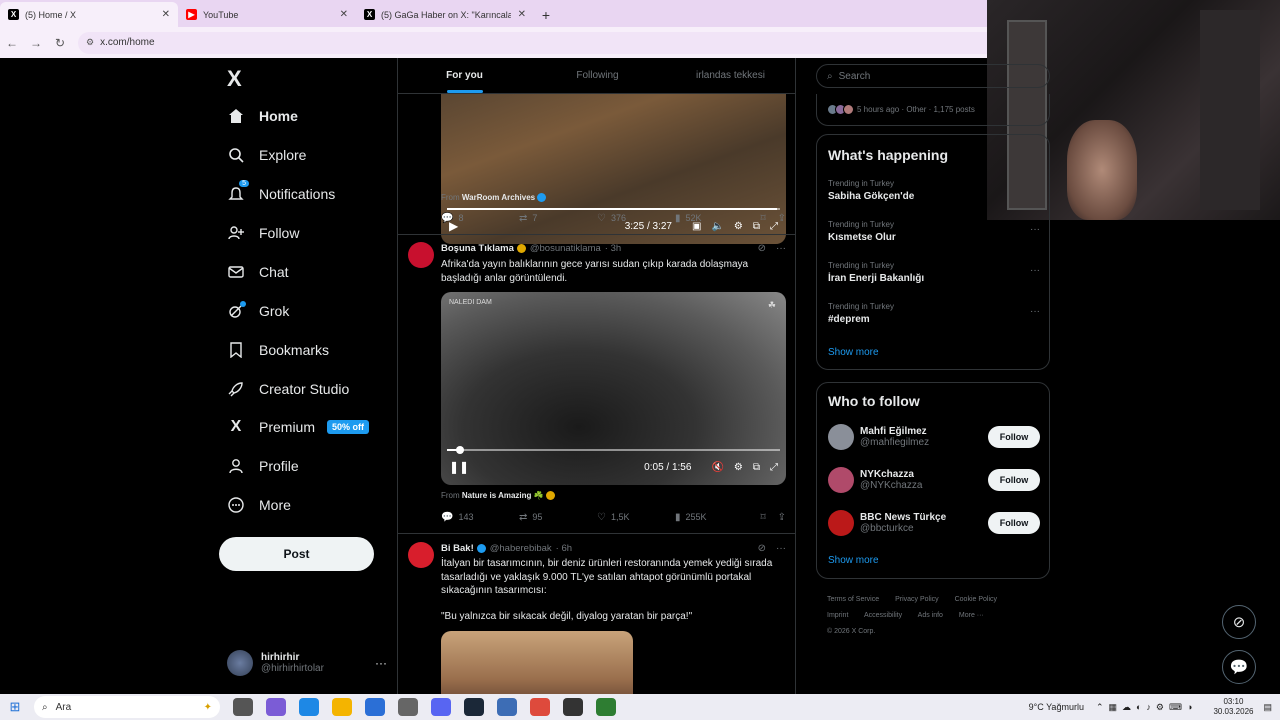 The width and height of the screenshot is (1280, 720). What do you see at coordinates (636, 517) in the screenshot?
I see `like-button: ♡ 1,5K` at bounding box center [636, 517].